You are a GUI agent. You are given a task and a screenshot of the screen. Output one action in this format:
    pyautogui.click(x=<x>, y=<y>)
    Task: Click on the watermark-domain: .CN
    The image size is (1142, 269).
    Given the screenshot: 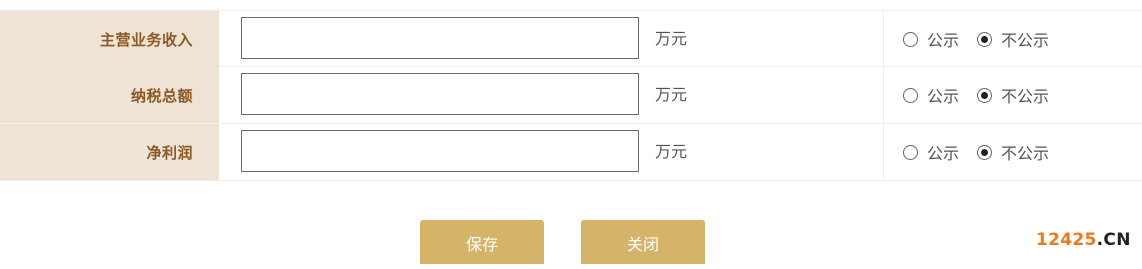 What is the action you would take?
    pyautogui.click(x=1113, y=240)
    